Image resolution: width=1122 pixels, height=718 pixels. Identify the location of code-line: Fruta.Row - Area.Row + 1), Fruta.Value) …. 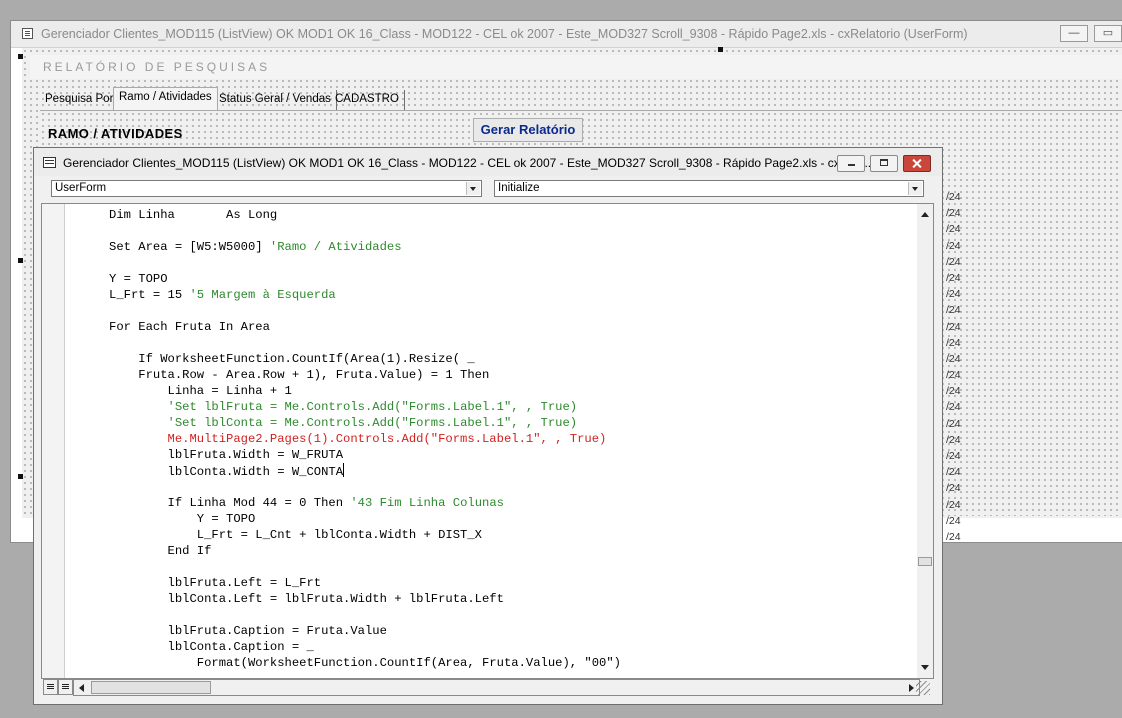
(365, 375).